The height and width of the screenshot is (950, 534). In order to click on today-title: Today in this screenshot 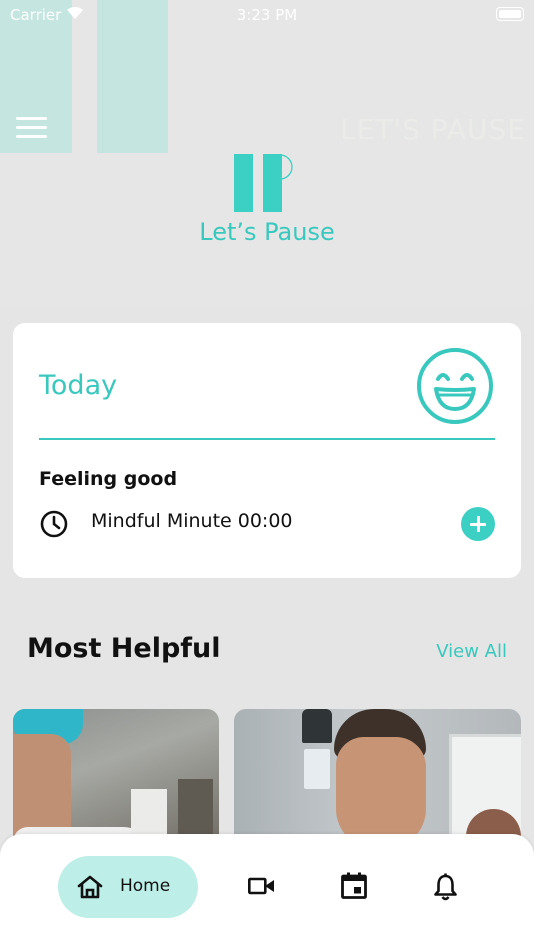, I will do `click(78, 385)`.